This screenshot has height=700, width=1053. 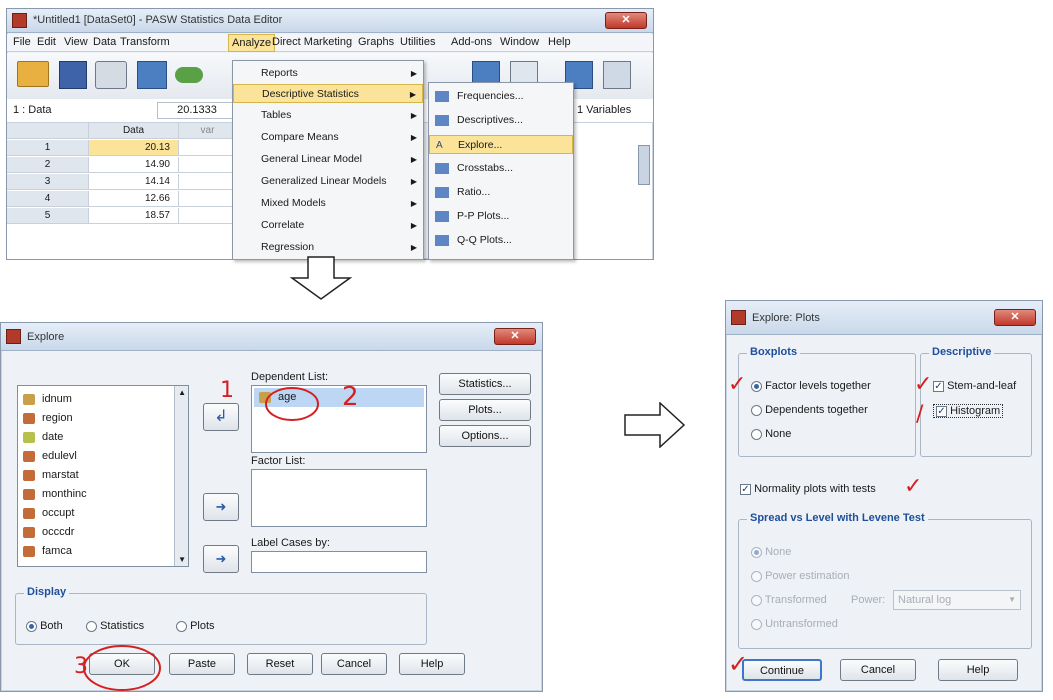 What do you see at coordinates (115, 626) in the screenshot?
I see `radio-statistics: Statistics` at bounding box center [115, 626].